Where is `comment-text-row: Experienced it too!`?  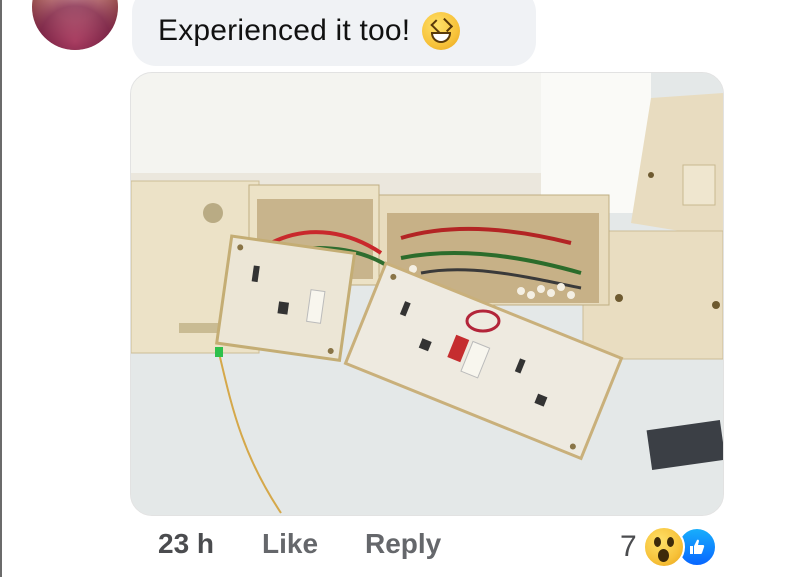 comment-text-row: Experienced it too! is located at coordinates (309, 31).